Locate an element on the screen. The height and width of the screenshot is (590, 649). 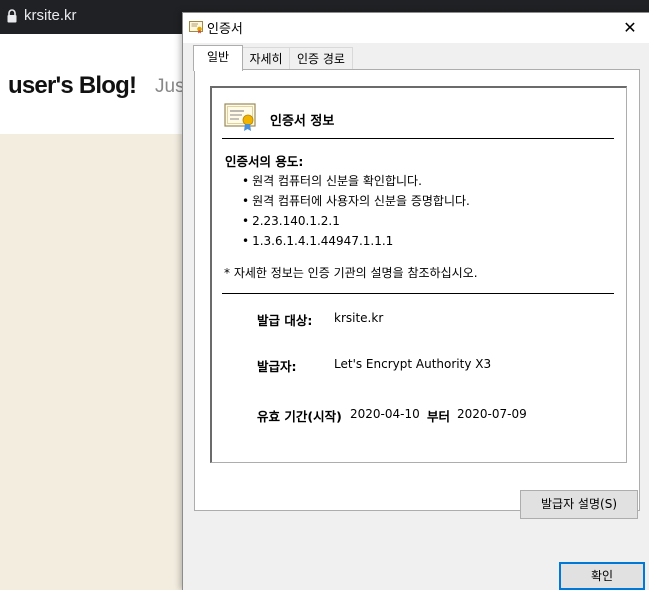
purpose-item: 1.3.6.1.4.1.44947.1.1.1 is located at coordinates (356, 241).